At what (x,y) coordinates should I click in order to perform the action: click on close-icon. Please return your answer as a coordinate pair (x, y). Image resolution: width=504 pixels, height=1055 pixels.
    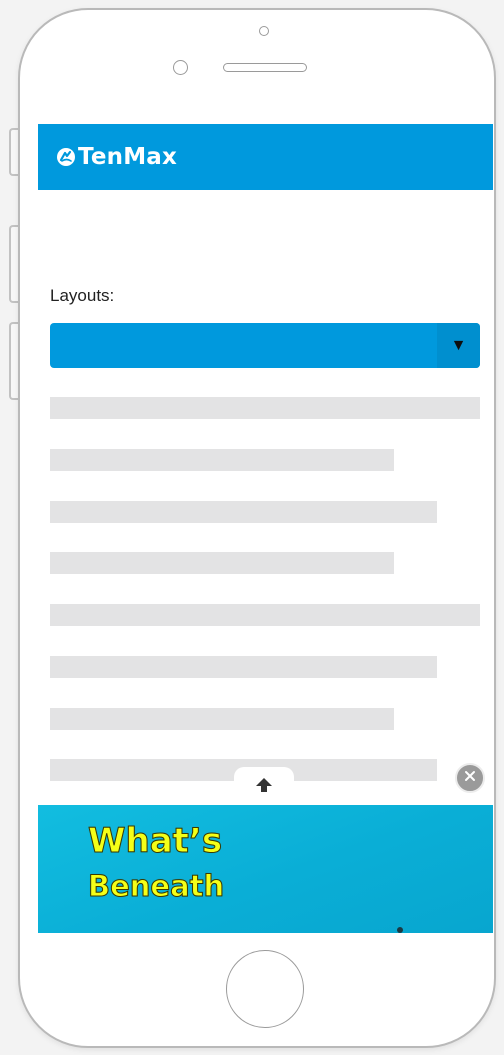
    Looking at the image, I should click on (470, 778).